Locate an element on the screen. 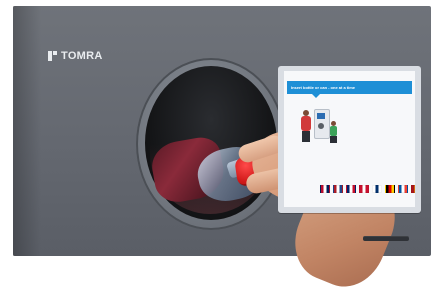 This screenshot has height=298, width=445. child-body-icon is located at coordinates (333, 131).